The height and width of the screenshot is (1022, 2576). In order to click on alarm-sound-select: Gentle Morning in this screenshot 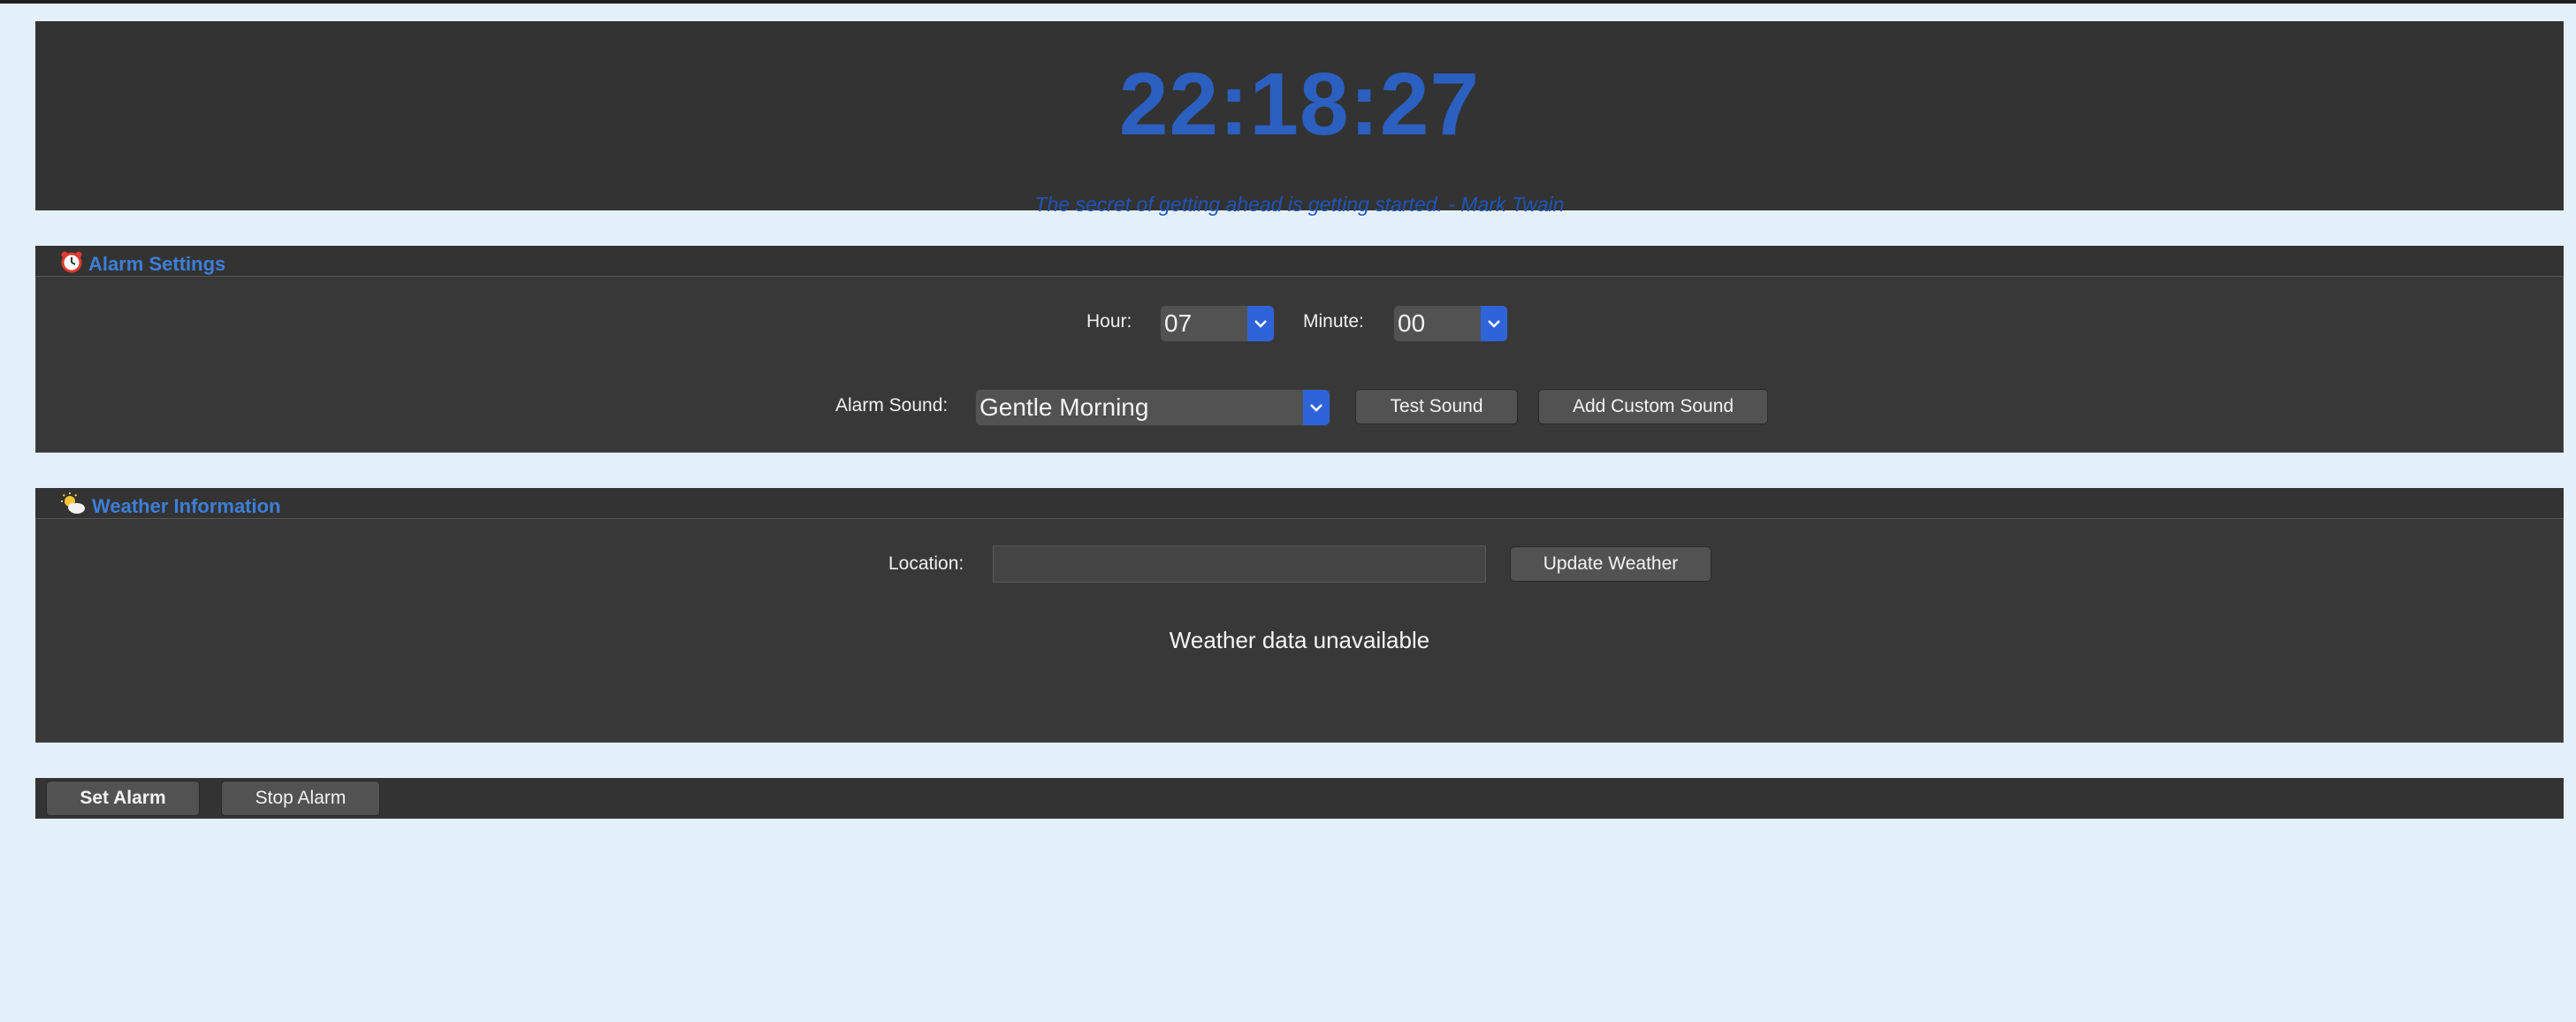, I will do `click(1152, 407)`.